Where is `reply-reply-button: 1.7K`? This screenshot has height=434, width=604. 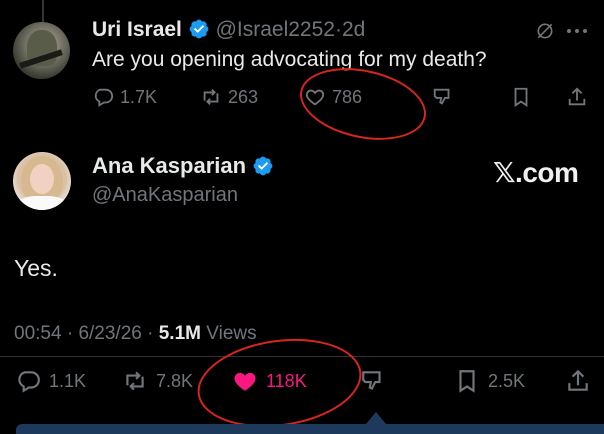 reply-reply-button: 1.7K is located at coordinates (124, 97).